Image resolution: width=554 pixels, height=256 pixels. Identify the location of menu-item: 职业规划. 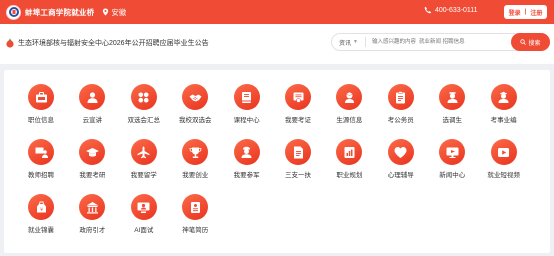
(349, 159).